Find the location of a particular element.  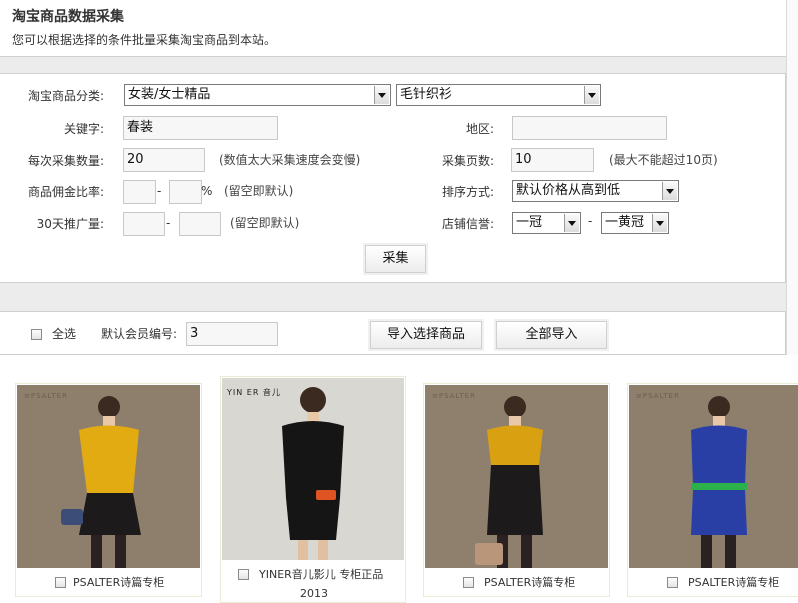

per-count-input: 20 is located at coordinates (164, 160).